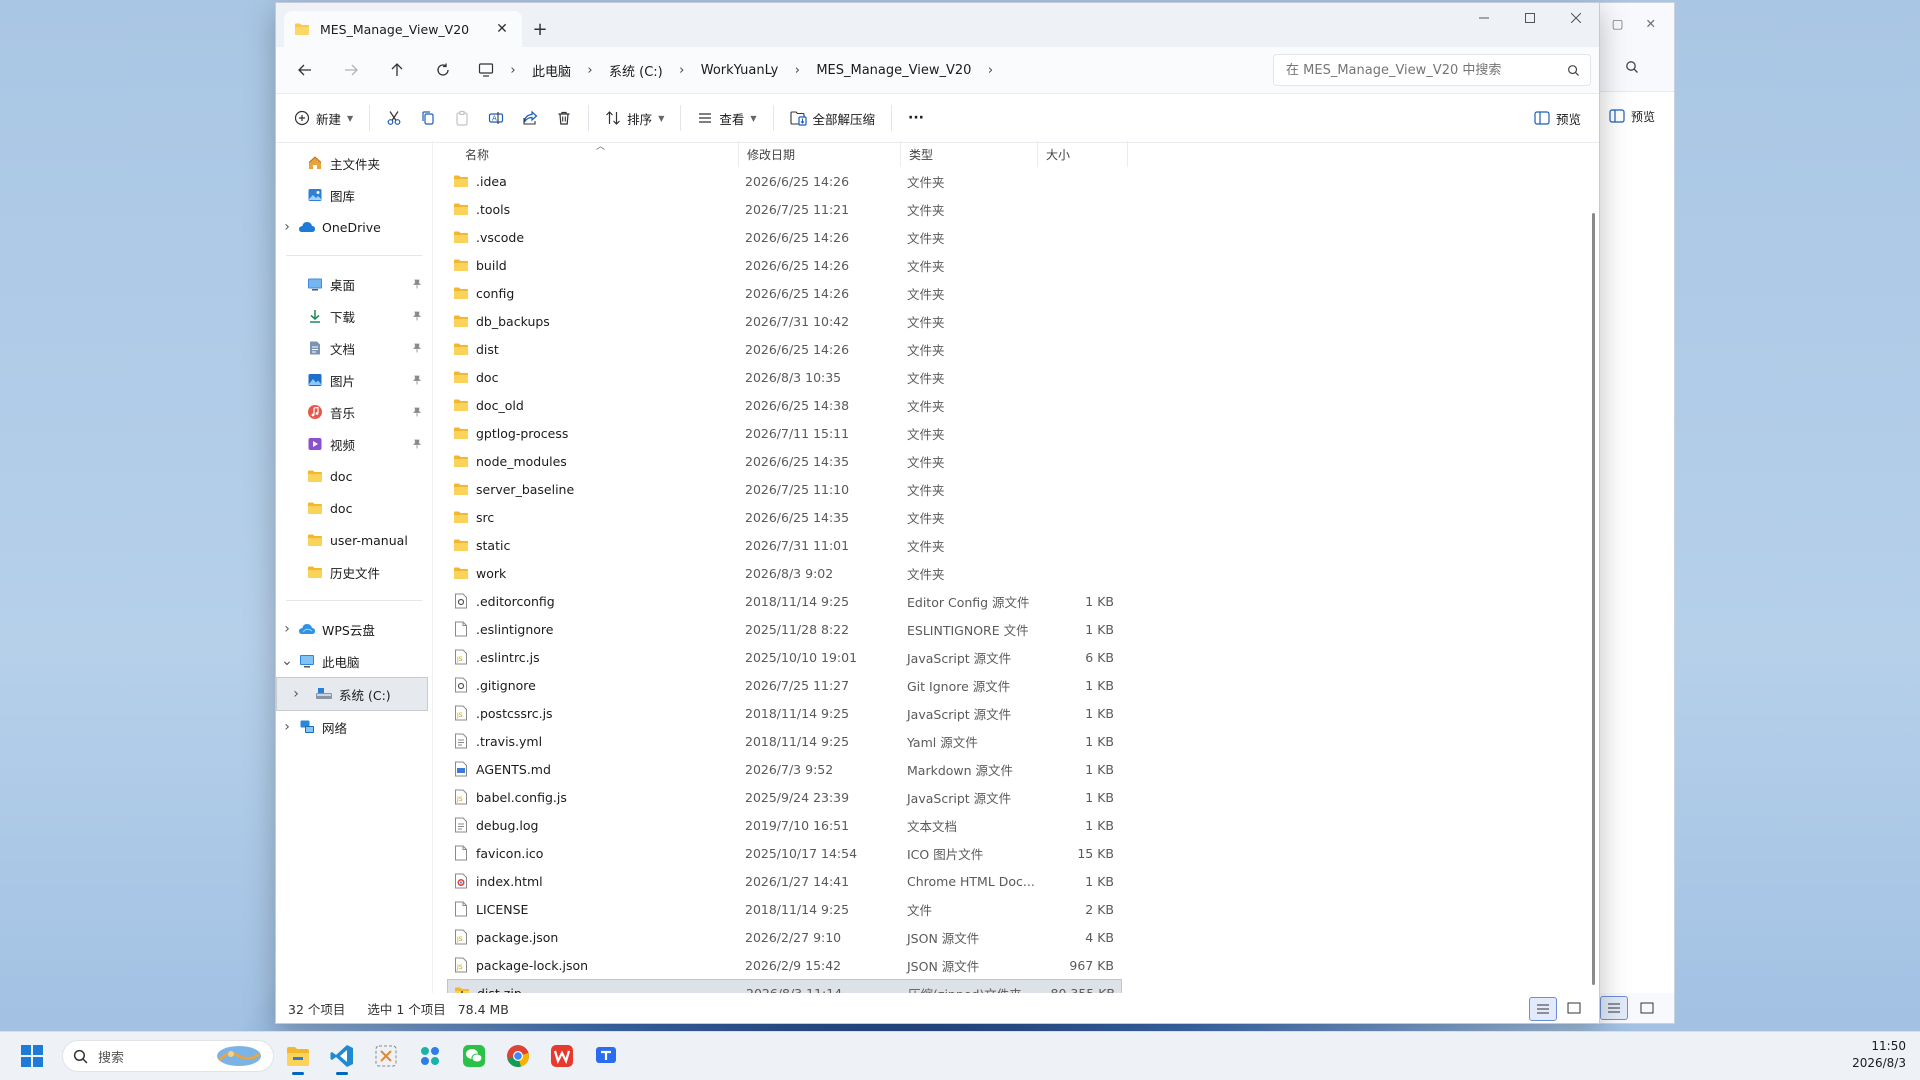 This screenshot has height=1080, width=1920. Describe the element at coordinates (916, 118) in the screenshot. I see `more-options-button: ···` at that location.